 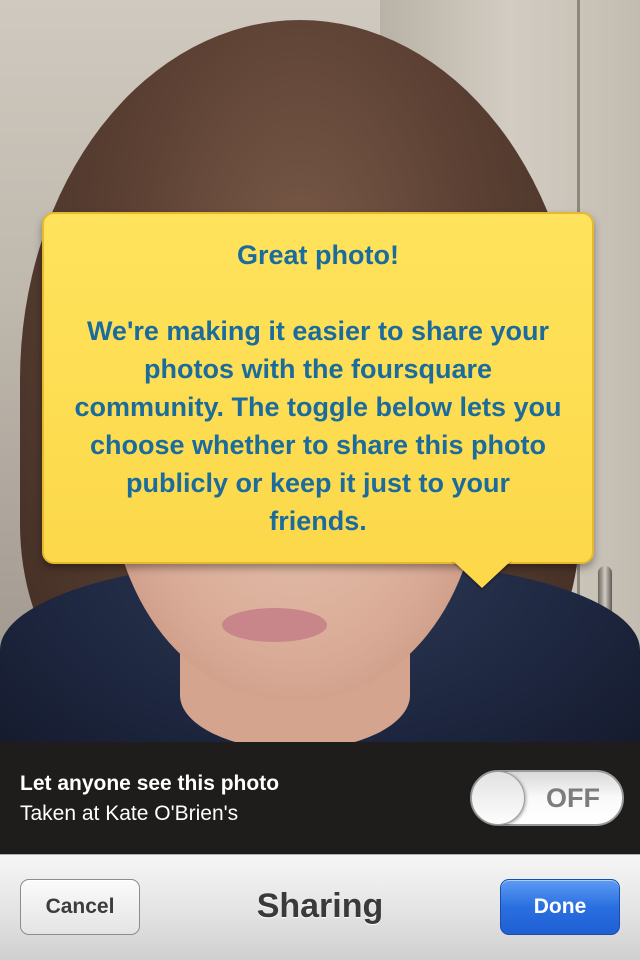 What do you see at coordinates (80, 907) in the screenshot?
I see `cancel-button: Cancel` at bounding box center [80, 907].